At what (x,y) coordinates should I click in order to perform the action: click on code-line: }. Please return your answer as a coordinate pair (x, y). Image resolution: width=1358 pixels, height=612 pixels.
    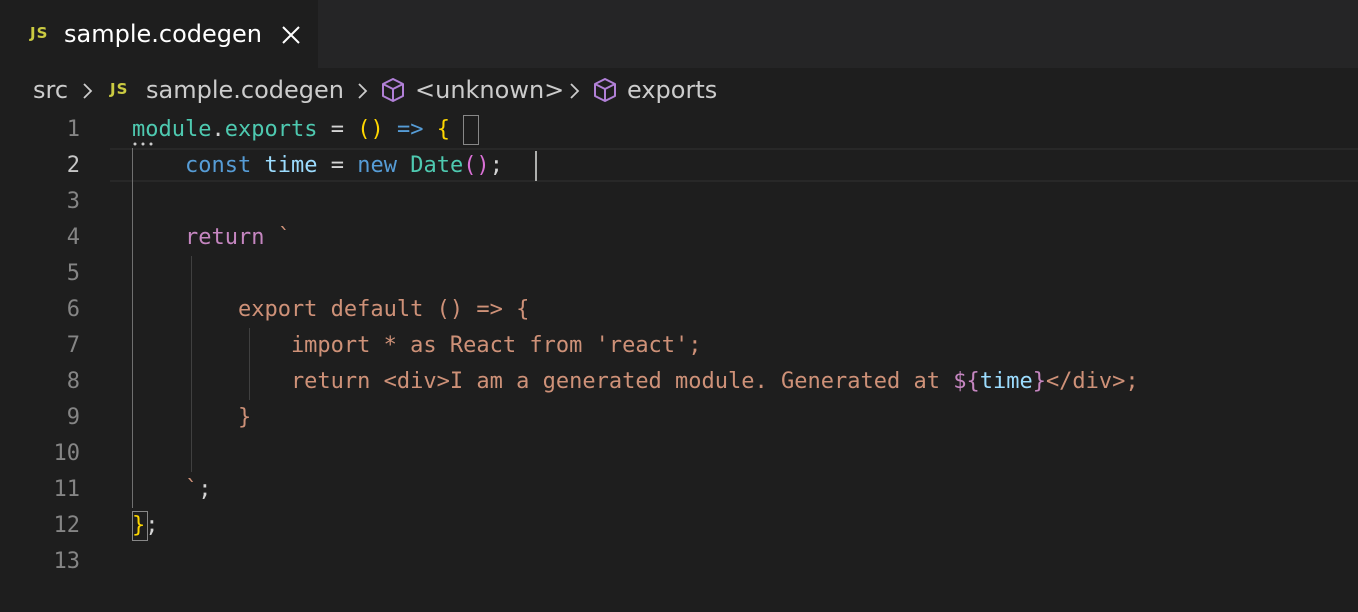
    Looking at the image, I should click on (191, 418).